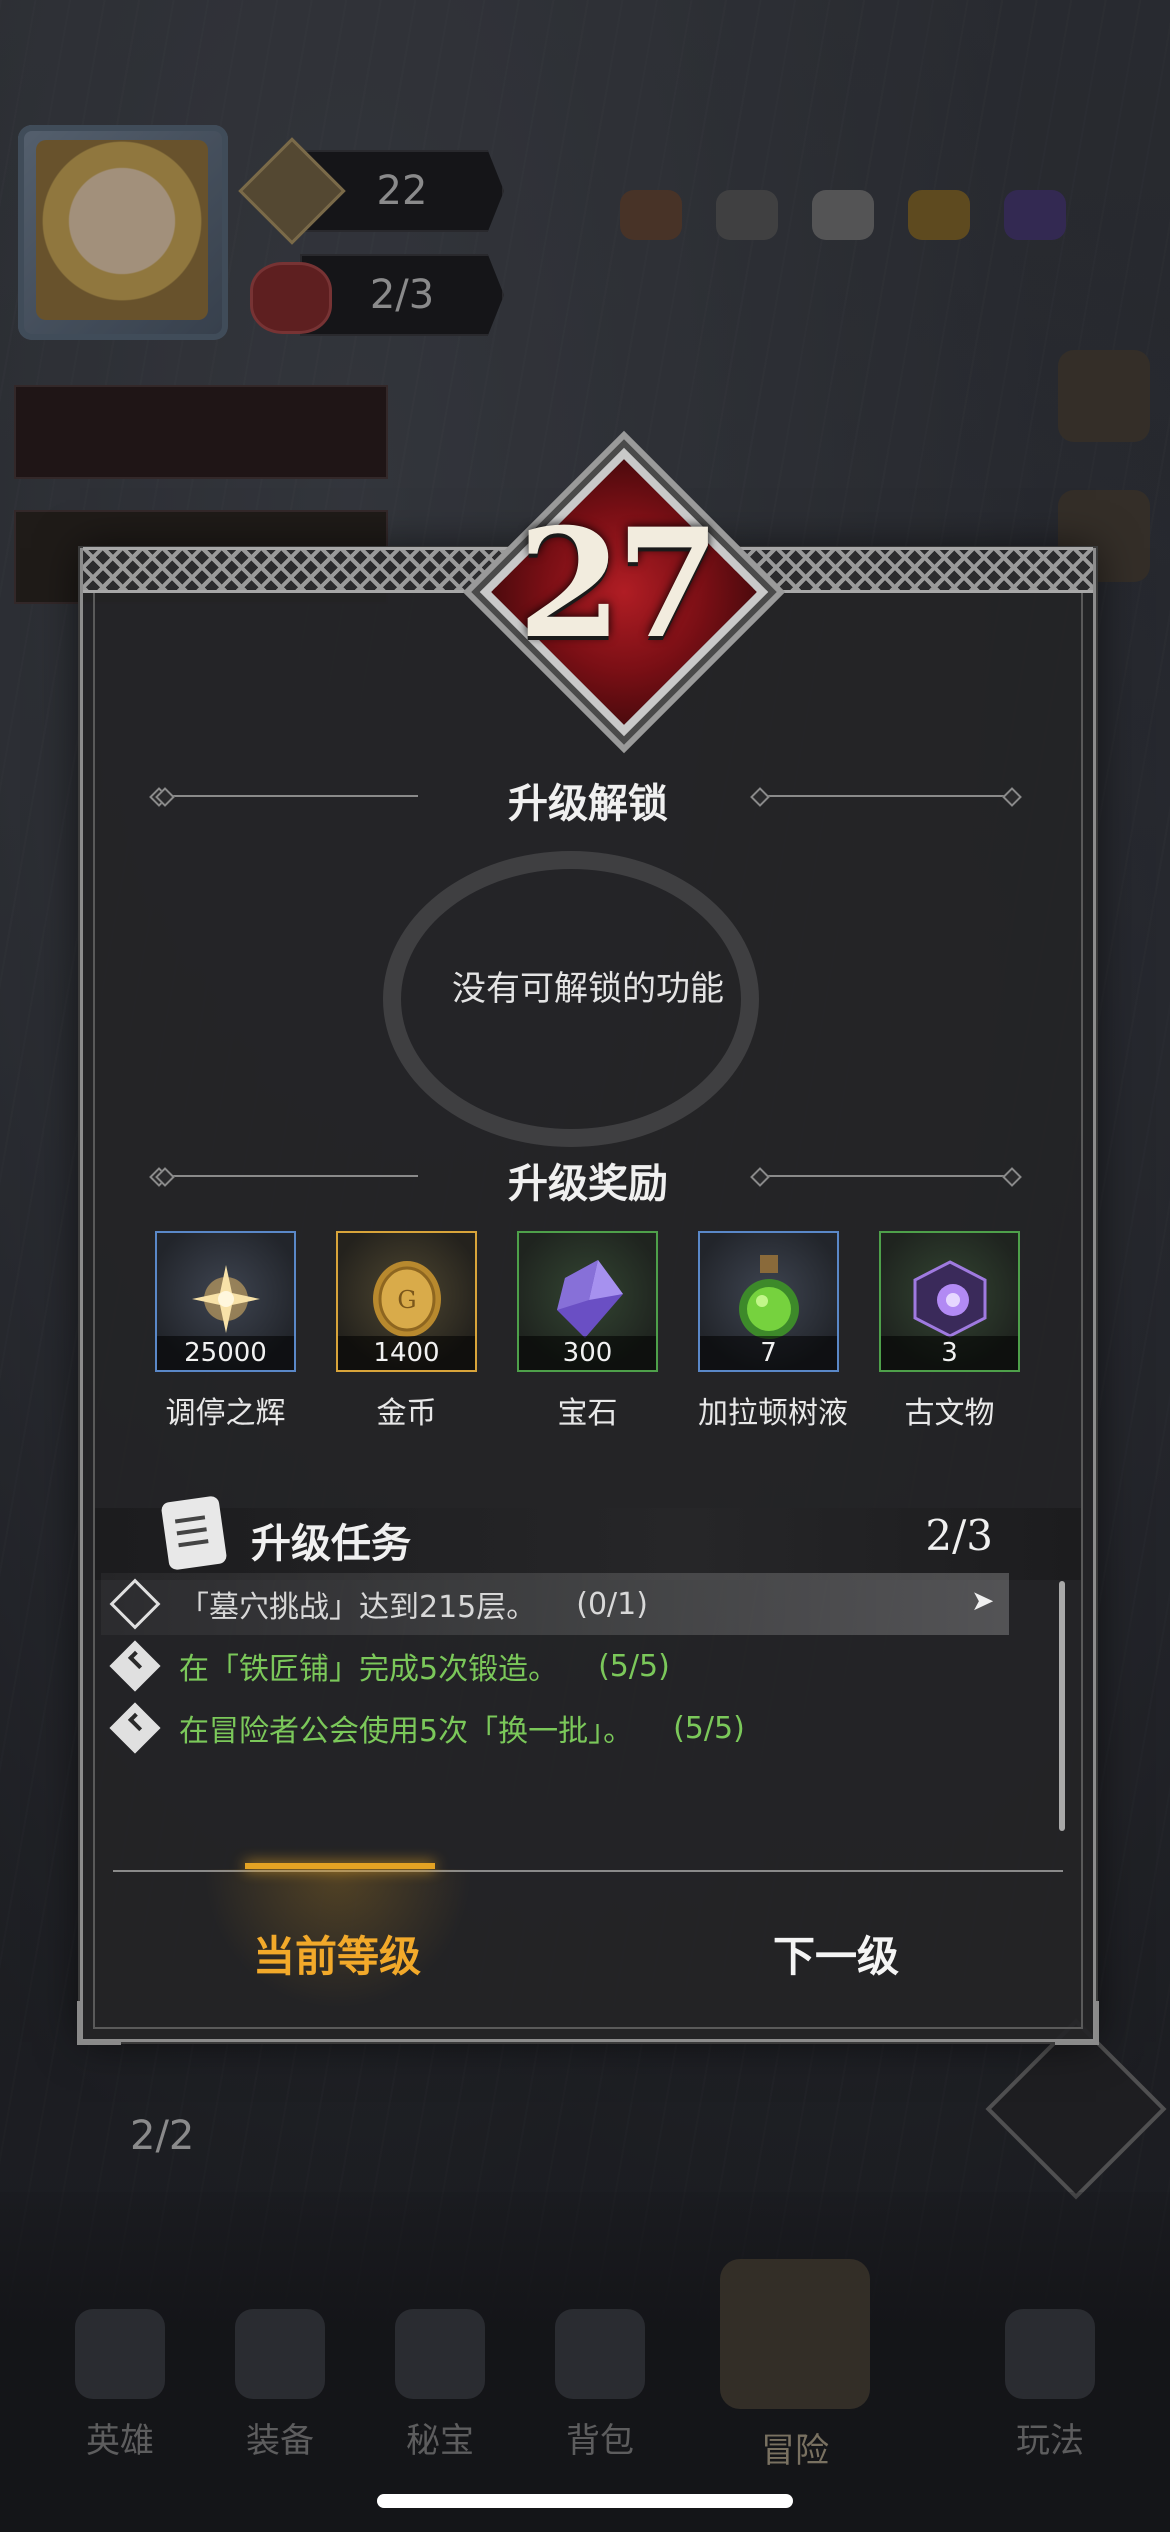 The image size is (1170, 2532). What do you see at coordinates (768, 1353) in the screenshot?
I see `reward-qty: 7` at bounding box center [768, 1353].